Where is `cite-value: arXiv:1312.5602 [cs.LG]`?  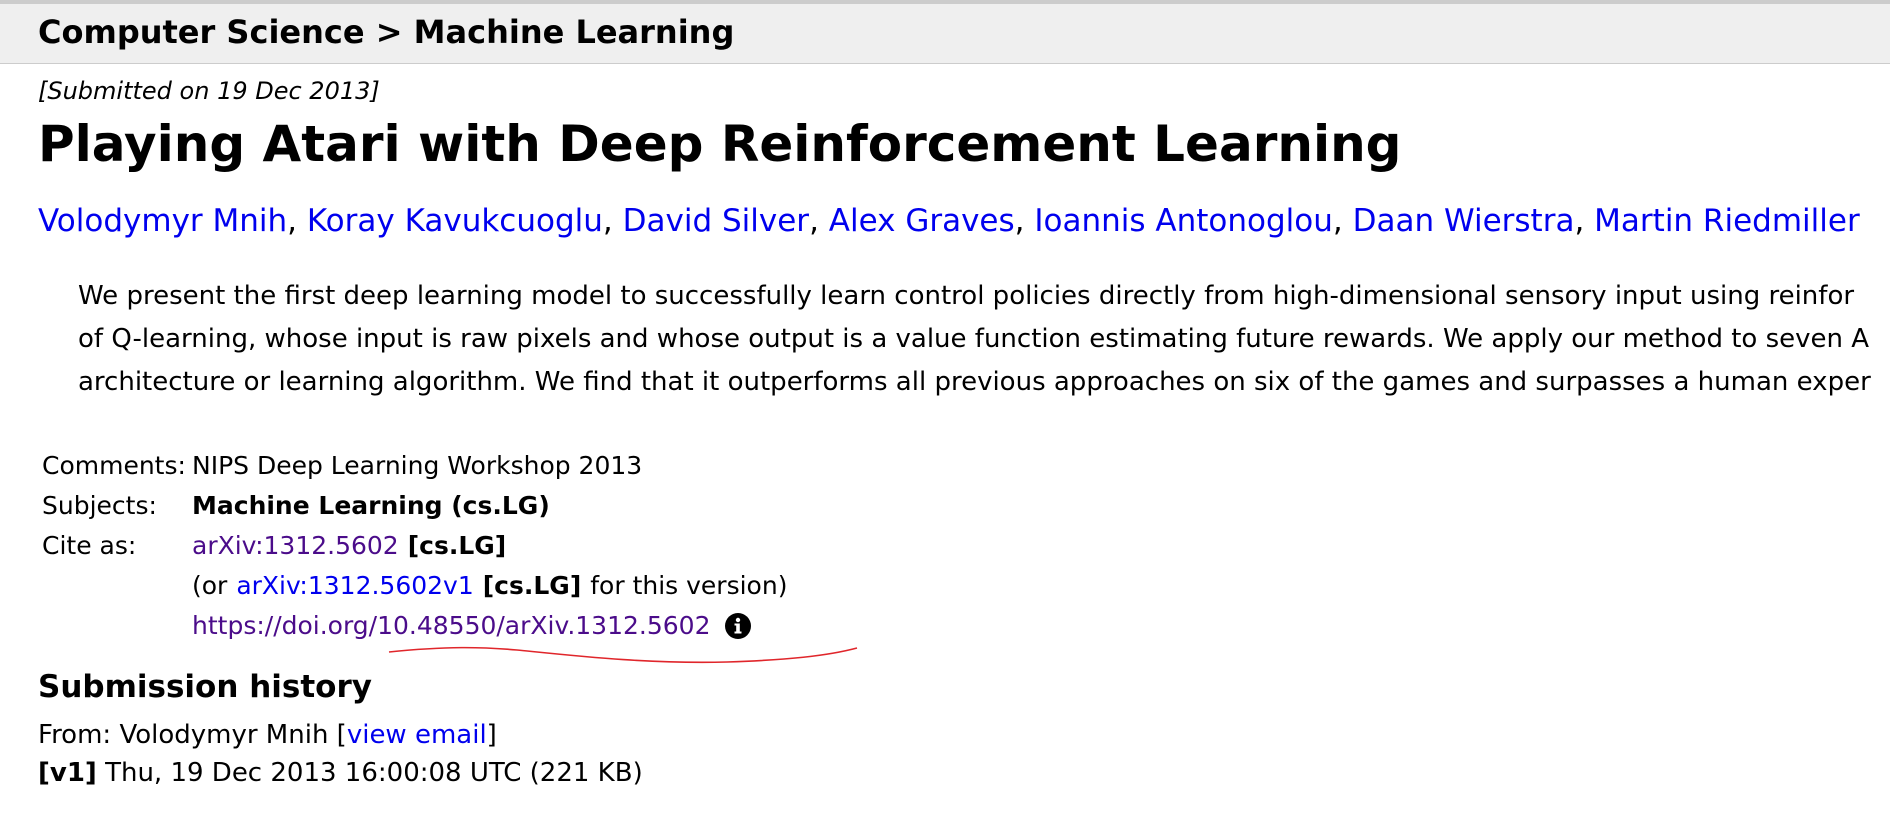 cite-value: arXiv:1312.5602 [cs.LG] is located at coordinates (349, 546).